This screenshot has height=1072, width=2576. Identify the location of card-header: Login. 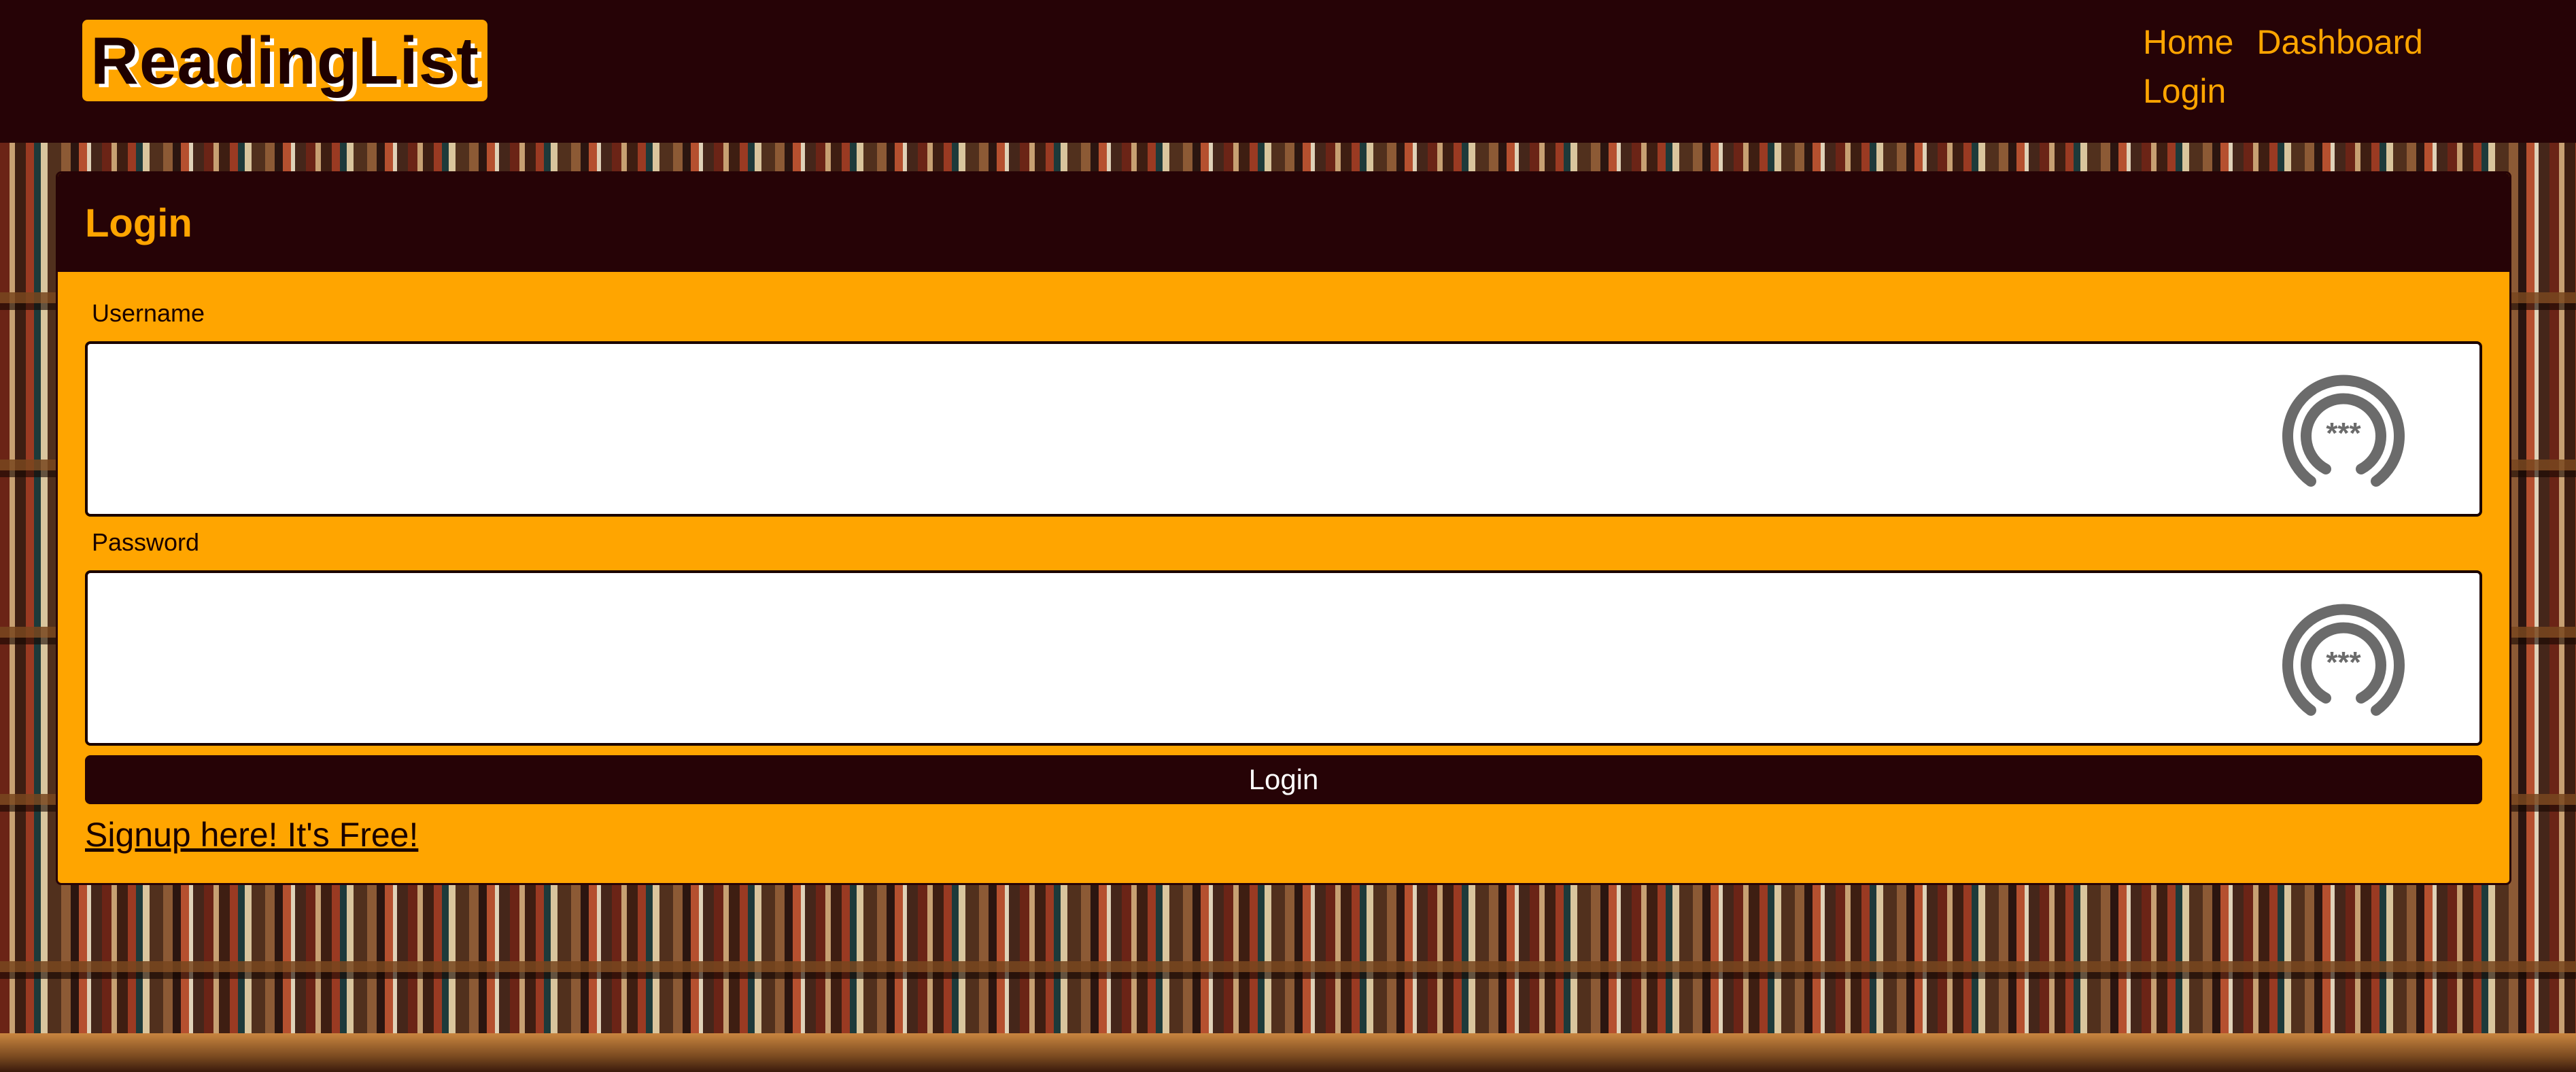
(1283, 222).